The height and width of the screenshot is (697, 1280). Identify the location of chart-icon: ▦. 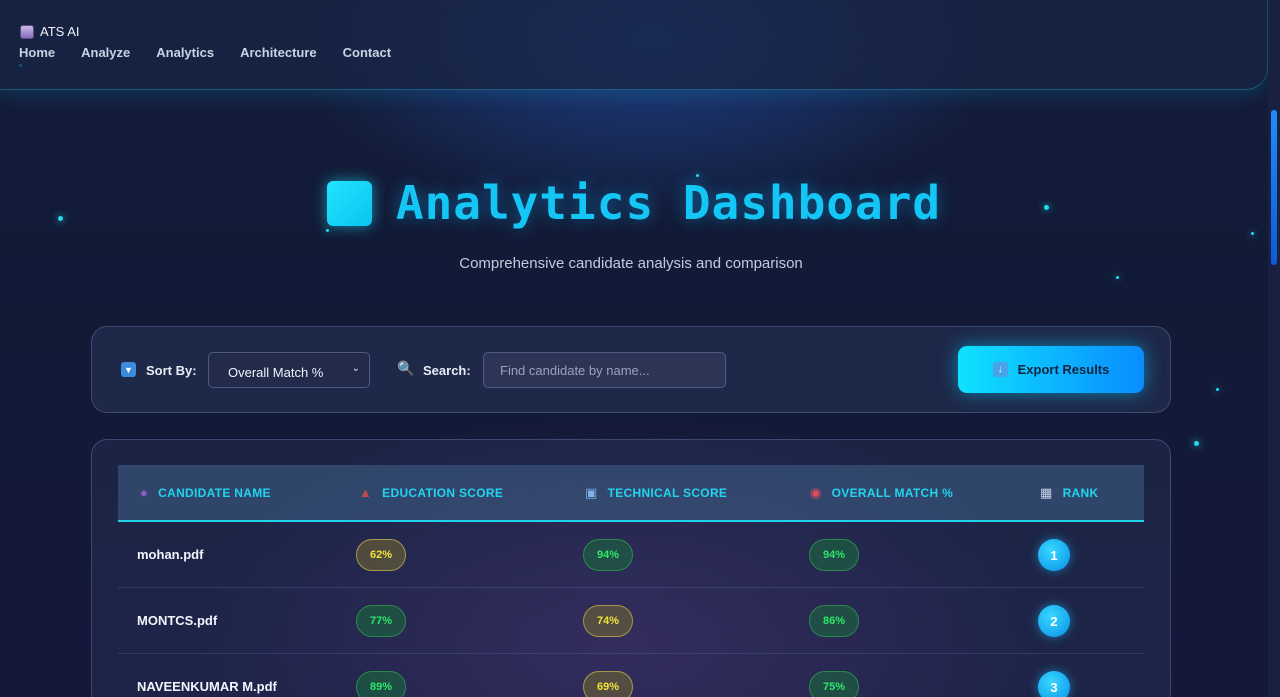
(1046, 492).